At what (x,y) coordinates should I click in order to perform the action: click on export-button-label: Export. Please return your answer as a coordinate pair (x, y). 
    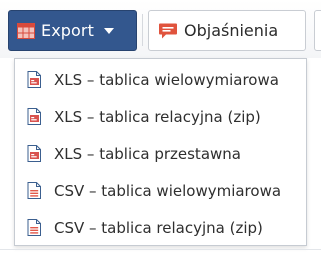
    Looking at the image, I should click on (67, 30).